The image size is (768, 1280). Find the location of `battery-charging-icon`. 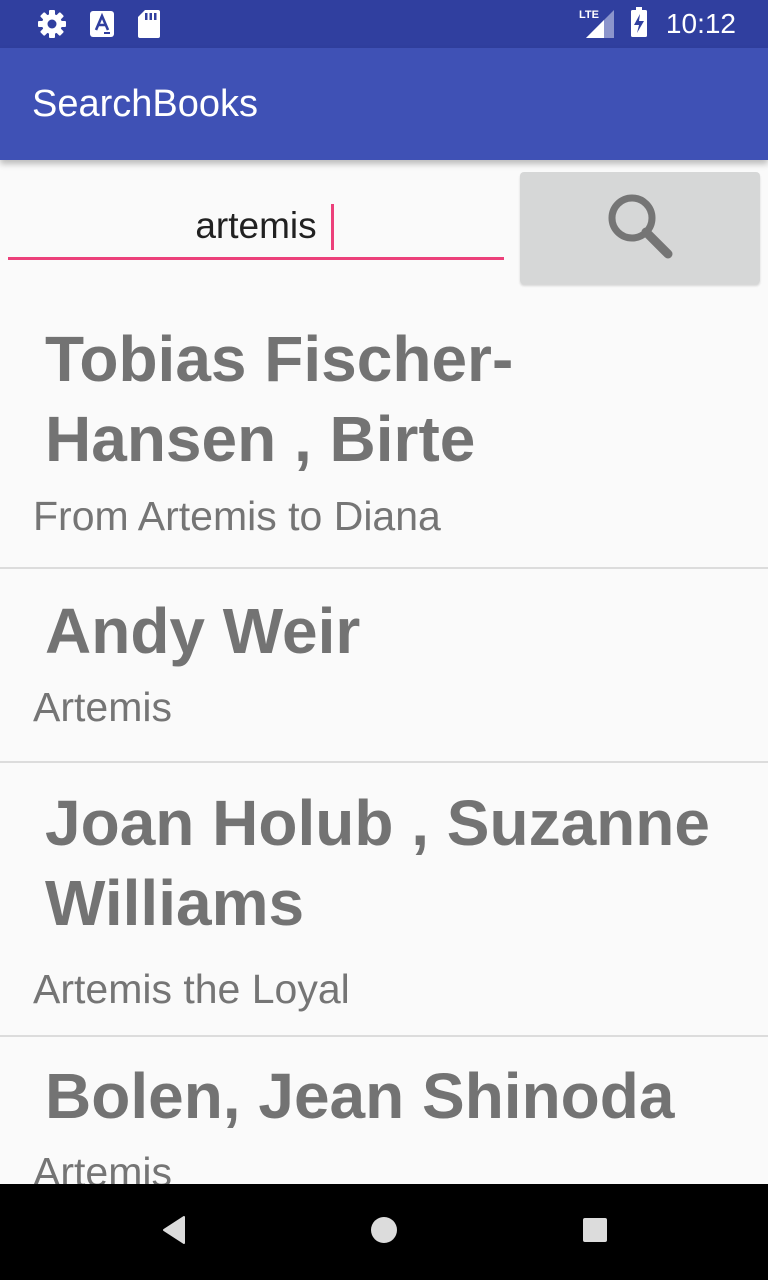

battery-charging-icon is located at coordinates (639, 24).